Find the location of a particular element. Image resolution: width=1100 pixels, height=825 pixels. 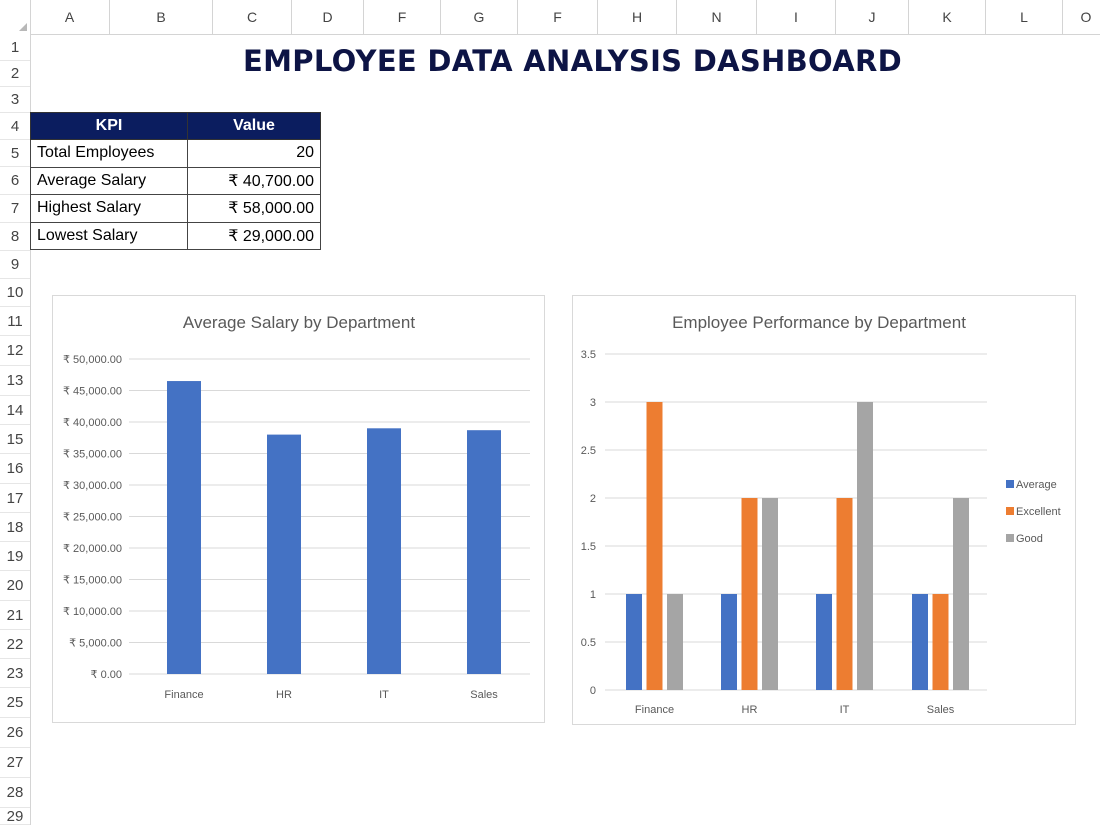

row-header: 1 is located at coordinates (15, 47).